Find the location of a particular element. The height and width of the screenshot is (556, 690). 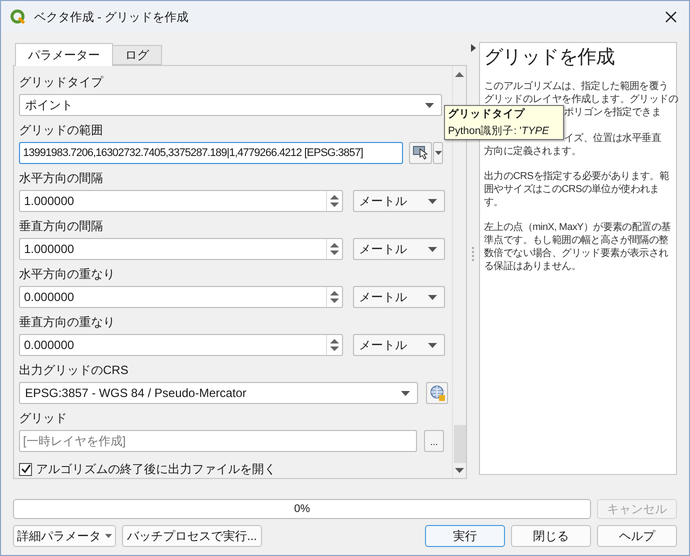

window-title: ベクタ作成 - グリッドを作成 is located at coordinates (111, 17).